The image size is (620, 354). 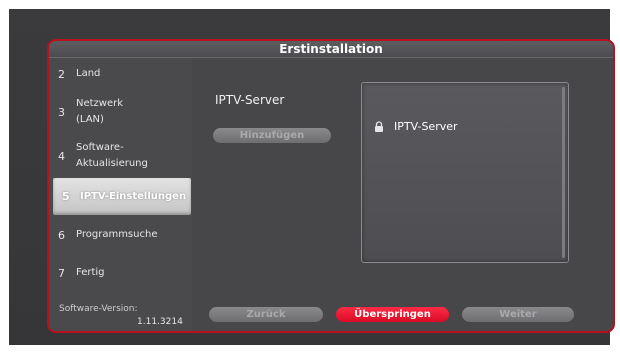 What do you see at coordinates (61, 74) in the screenshot?
I see `sidebar-item-number: 2` at bounding box center [61, 74].